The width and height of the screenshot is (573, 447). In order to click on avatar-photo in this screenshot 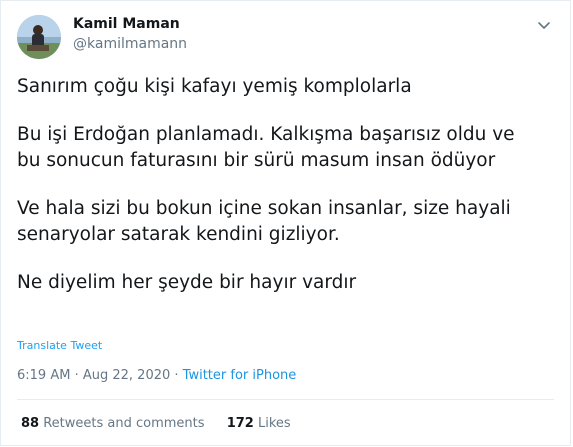, I will do `click(39, 37)`.